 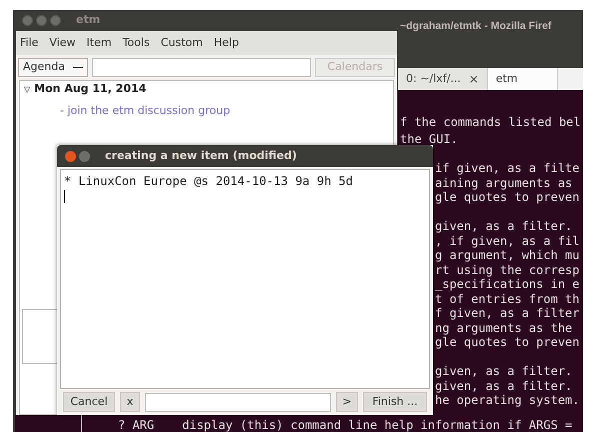 I want to click on text-cursor, so click(x=64, y=196).